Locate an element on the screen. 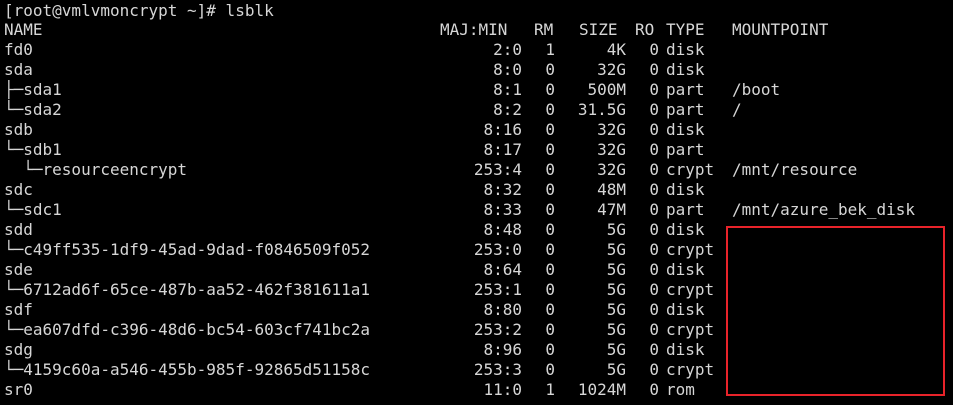 This screenshot has height=405, width=953. cell-name: └─sda2 is located at coordinates (33, 109).